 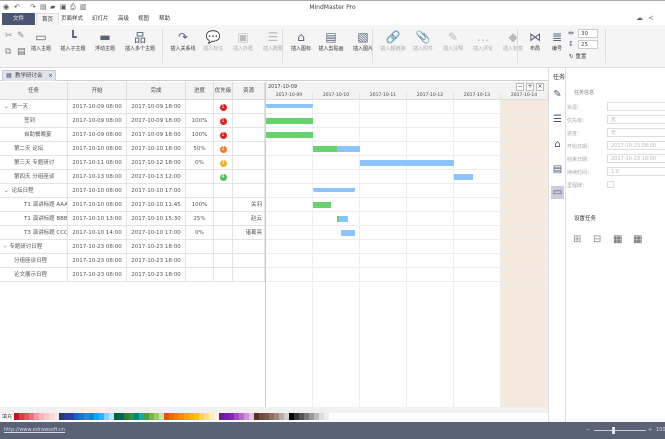 I want to click on field-input: 2017-10-23 18:00, so click(x=636, y=158).